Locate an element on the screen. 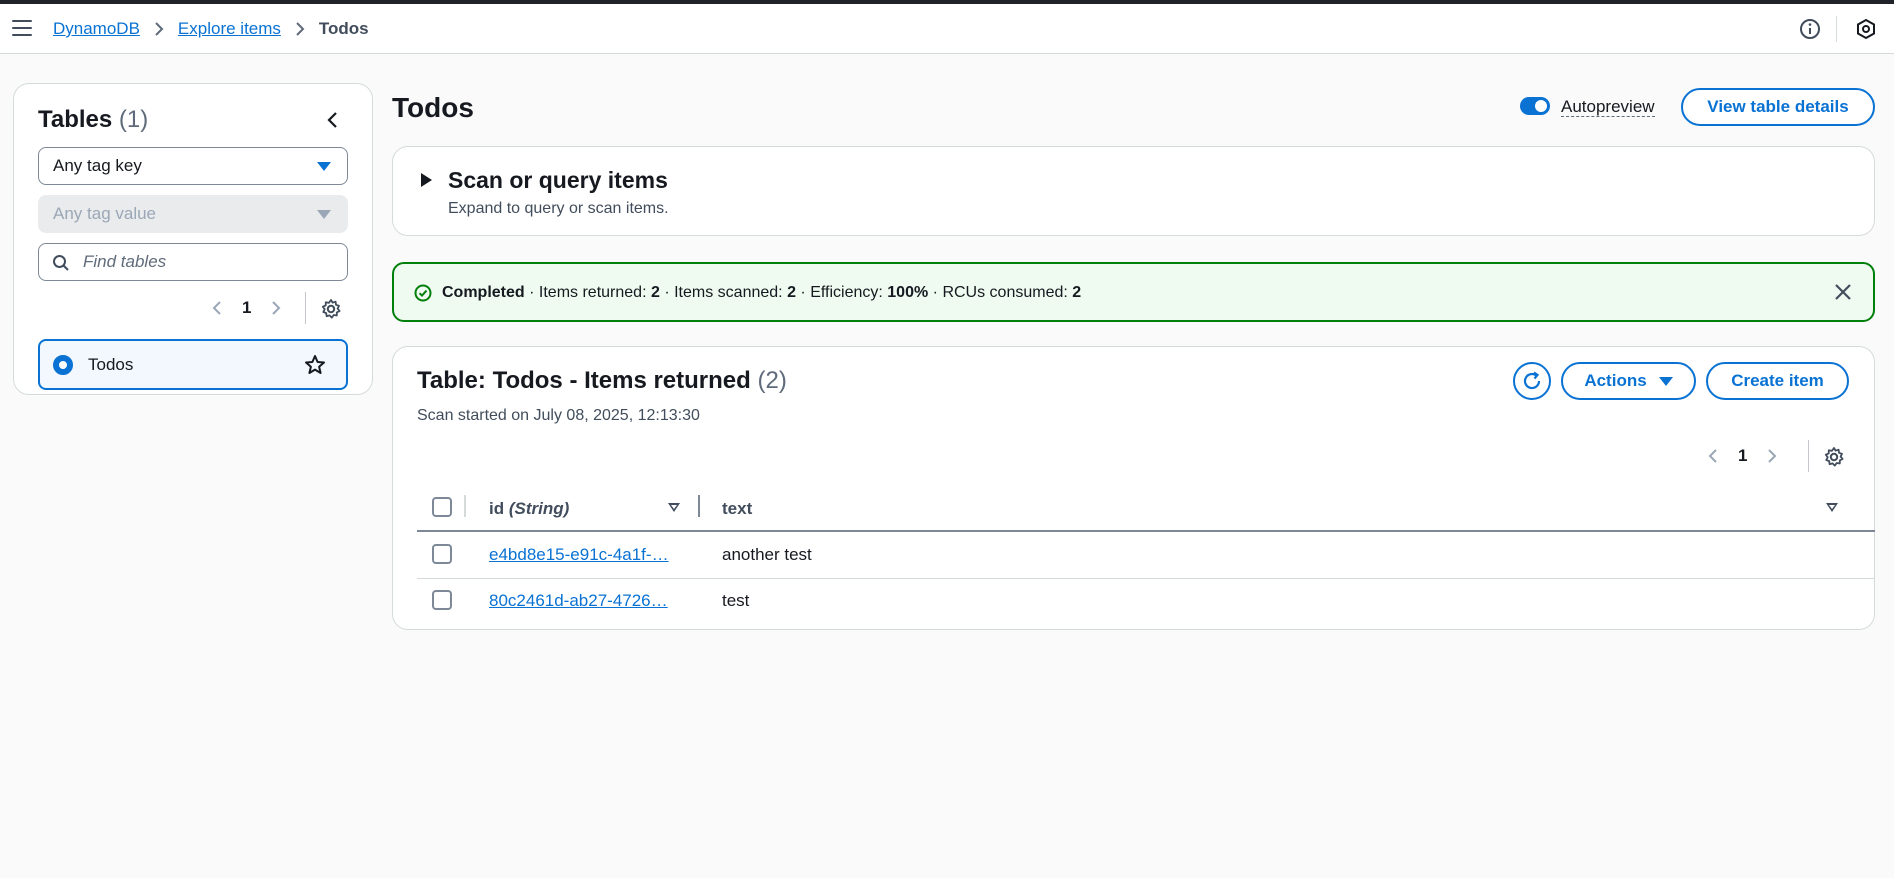 This screenshot has width=1894, height=878. row-divider is located at coordinates (1146, 578).